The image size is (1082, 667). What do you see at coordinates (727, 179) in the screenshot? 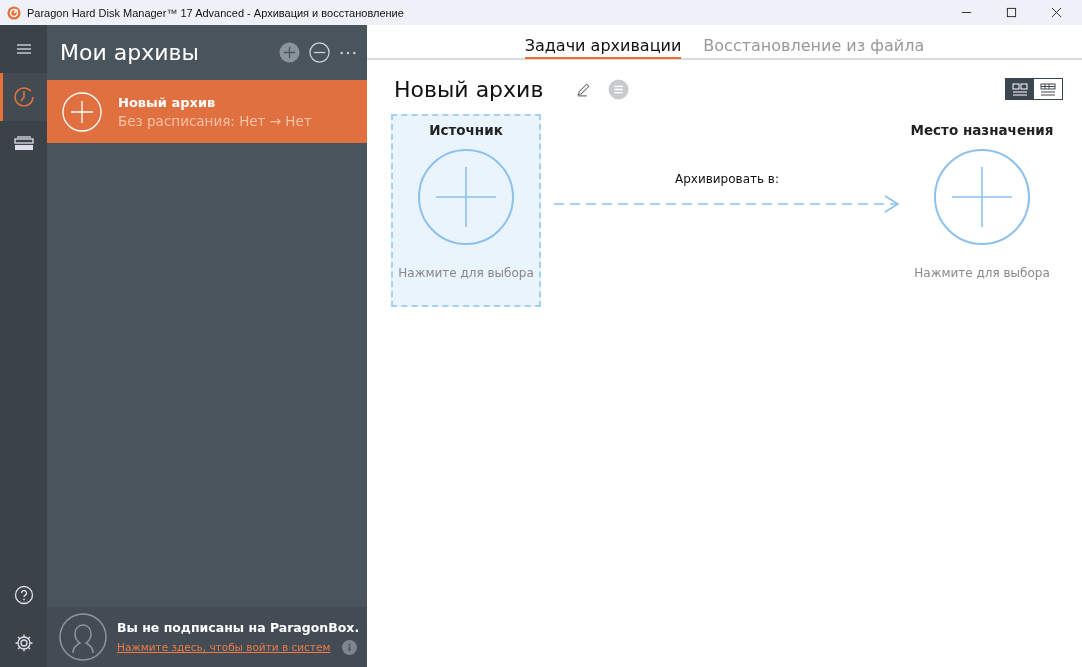
I see `archive-to-label: Архивировать в:` at bounding box center [727, 179].